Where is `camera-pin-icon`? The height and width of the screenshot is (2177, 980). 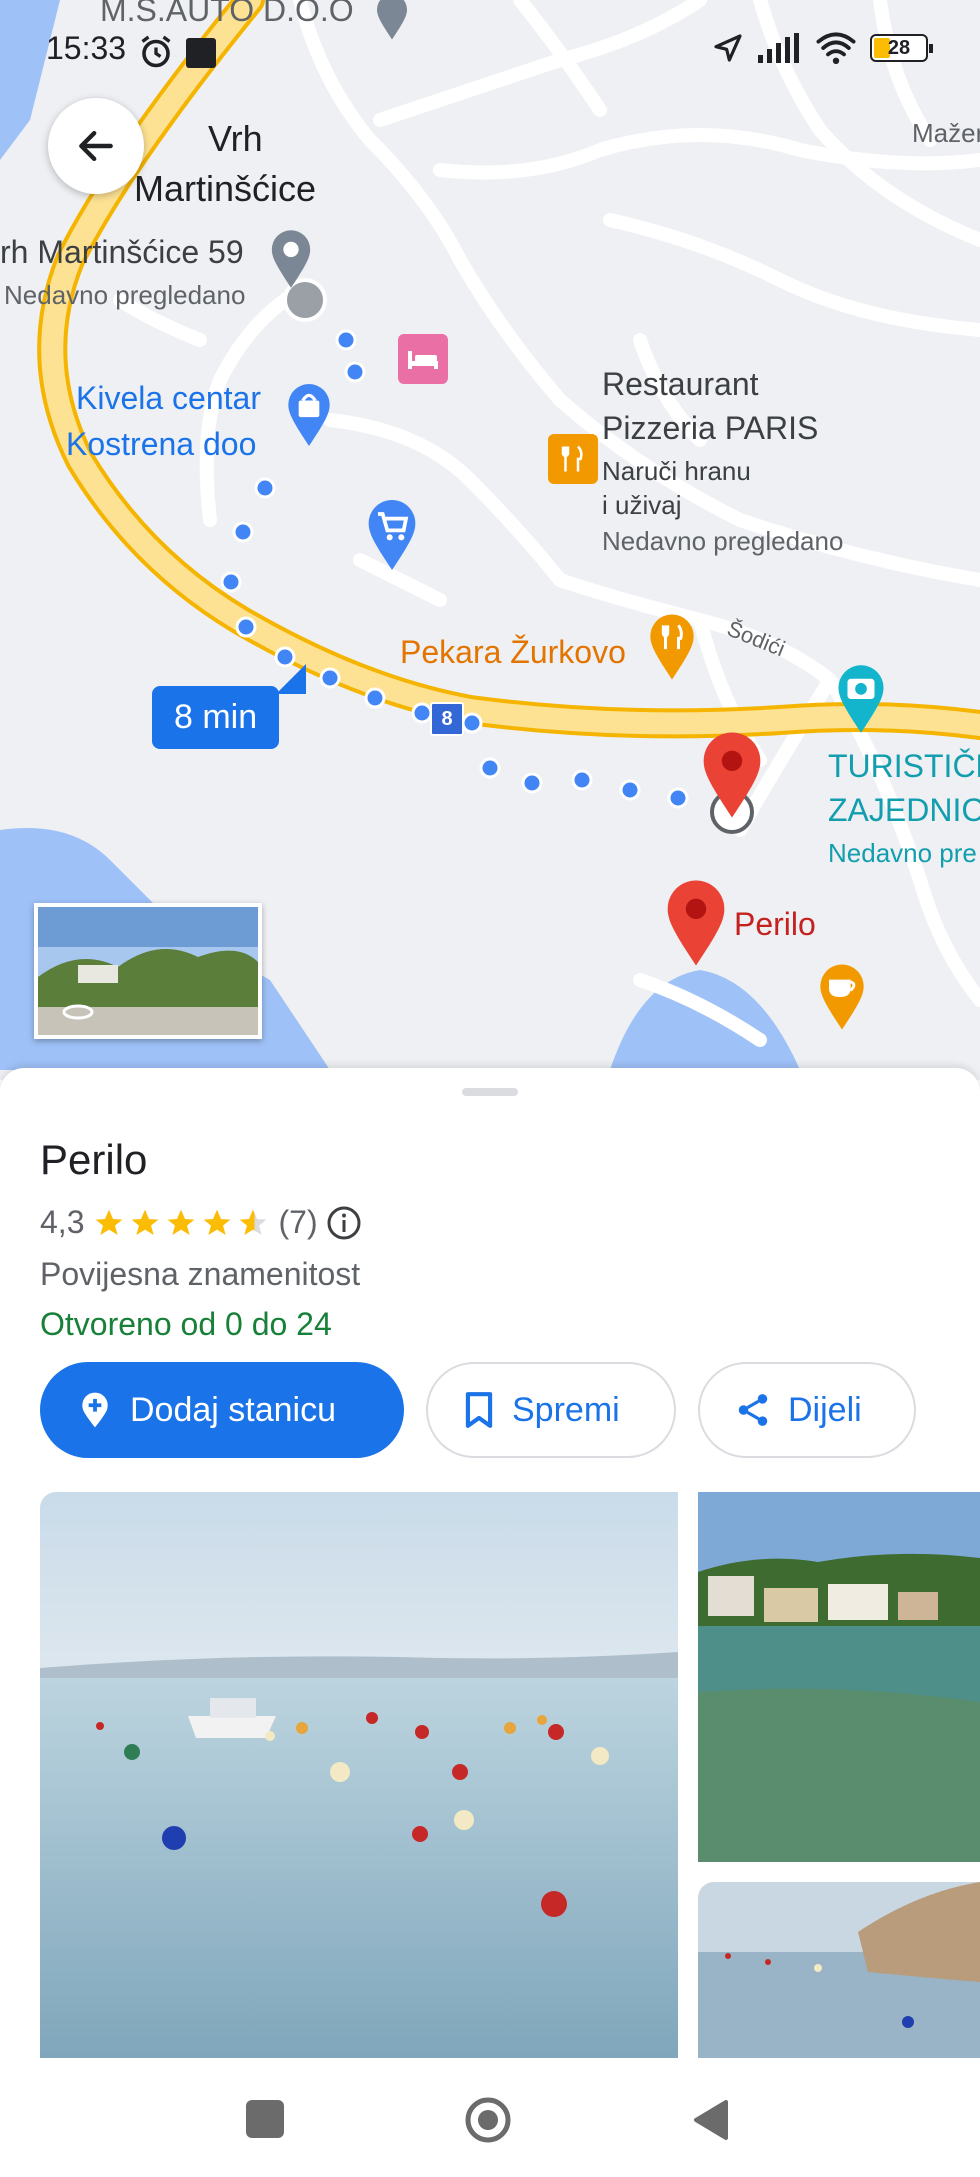 camera-pin-icon is located at coordinates (861, 699).